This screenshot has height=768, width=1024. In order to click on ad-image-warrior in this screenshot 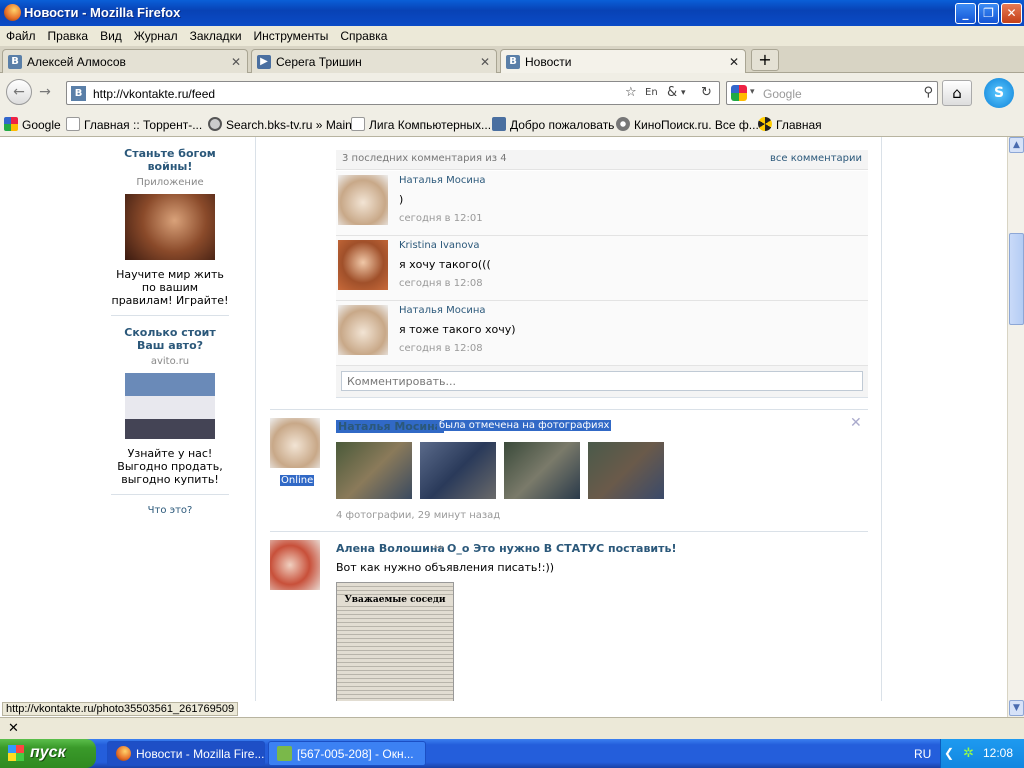, I will do `click(170, 227)`.